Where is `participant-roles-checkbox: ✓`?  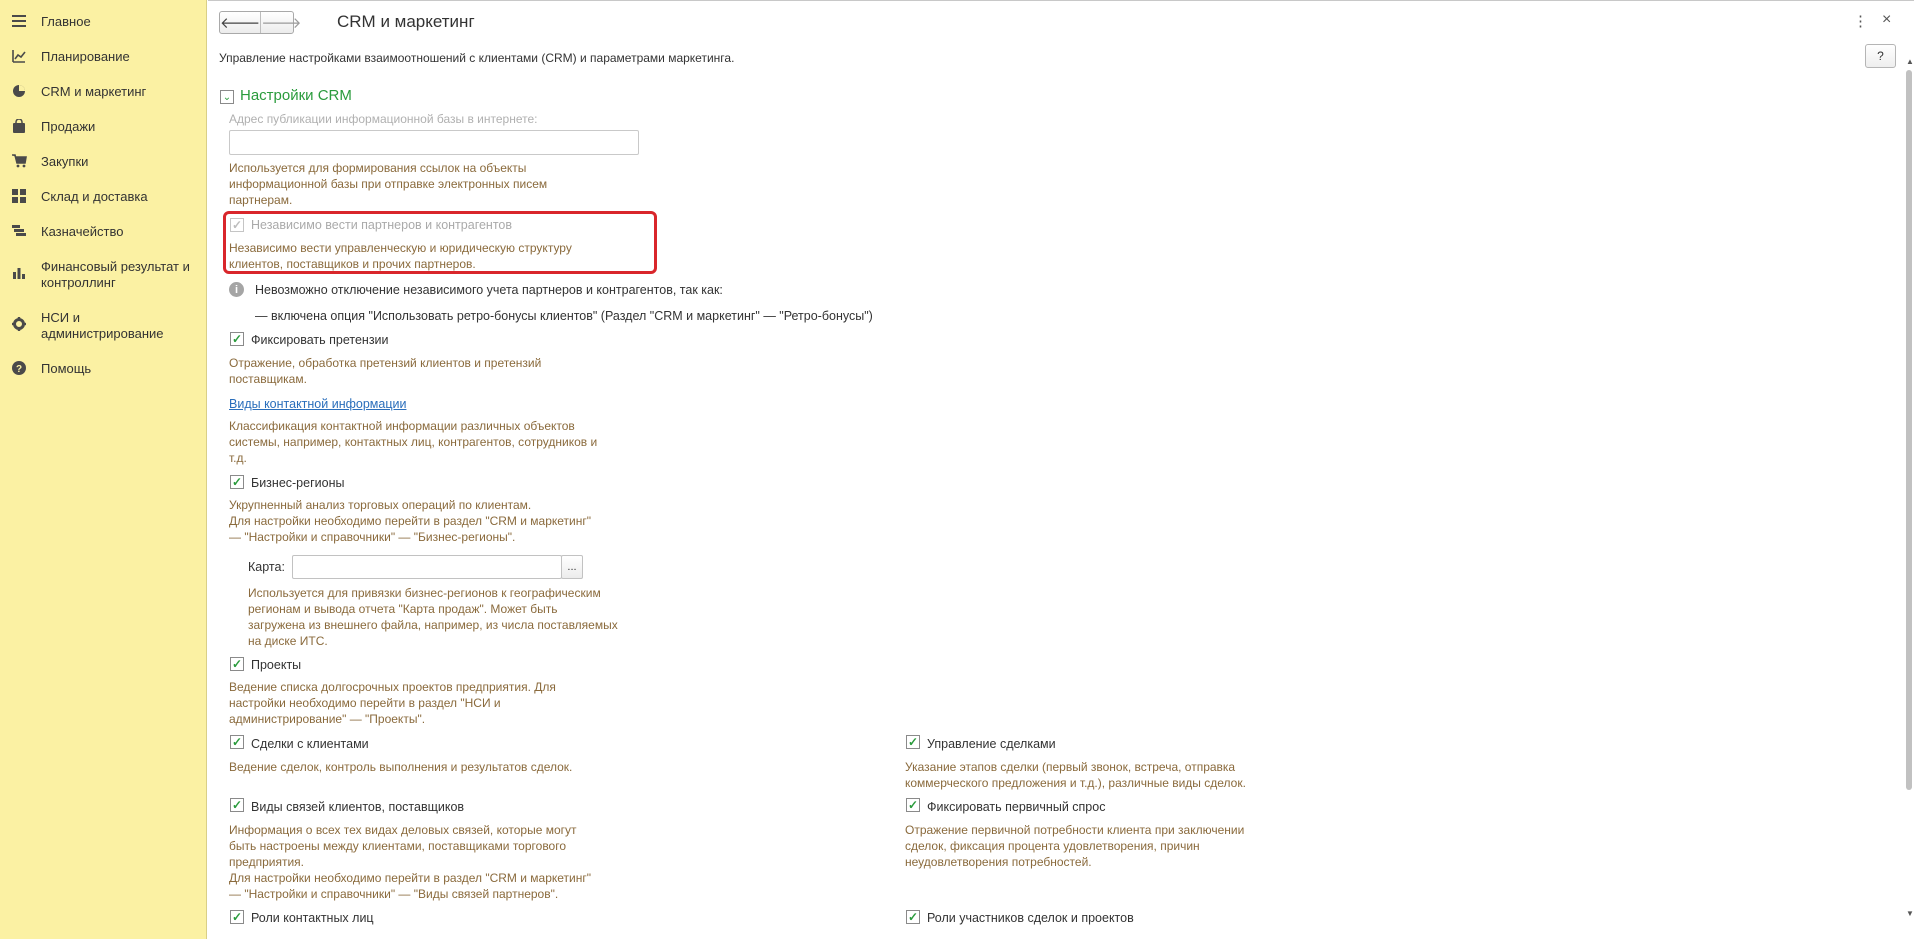
participant-roles-checkbox: ✓ is located at coordinates (913, 917).